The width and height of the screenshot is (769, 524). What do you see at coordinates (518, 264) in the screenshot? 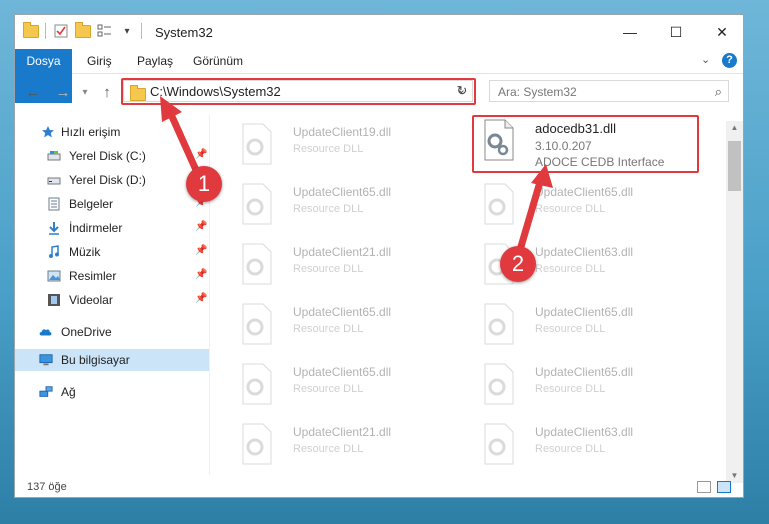
I see `callout-2: 2` at bounding box center [518, 264].